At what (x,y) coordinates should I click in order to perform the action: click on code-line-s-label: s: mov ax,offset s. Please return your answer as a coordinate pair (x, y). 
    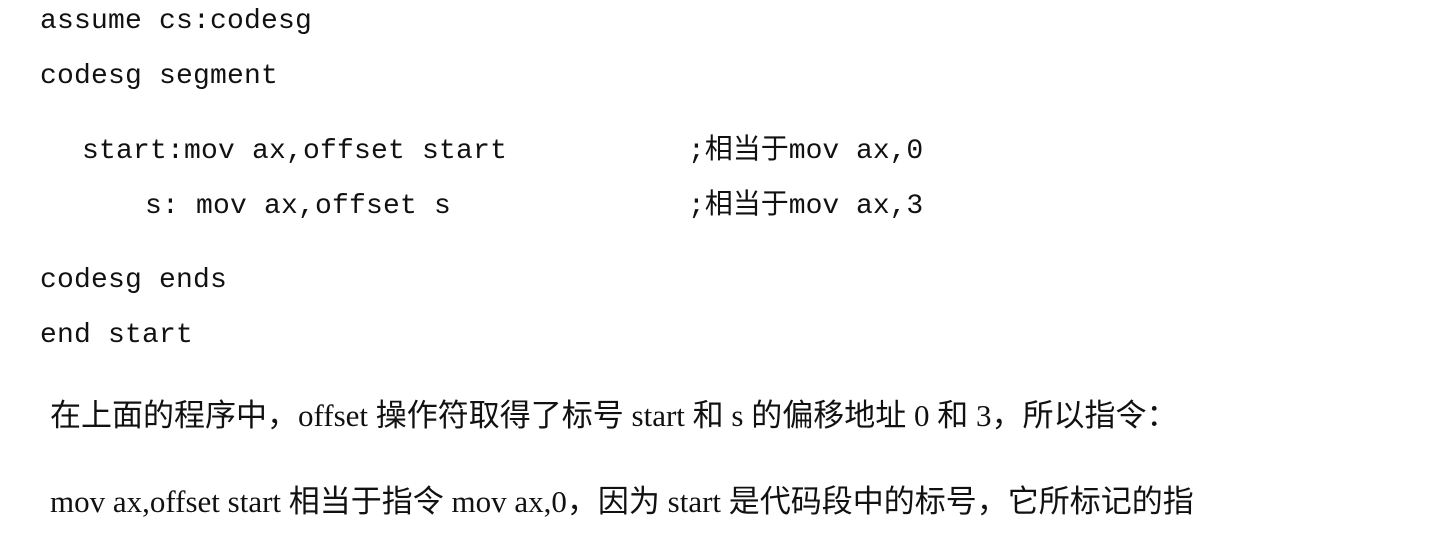
    Looking at the image, I should click on (298, 206).